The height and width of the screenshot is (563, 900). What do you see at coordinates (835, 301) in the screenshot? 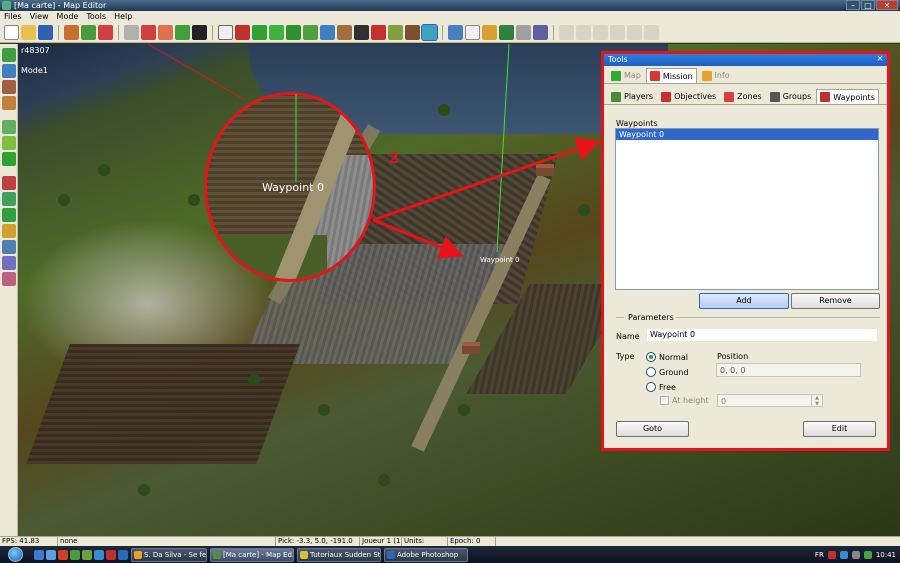
I see `remove-waypoint-button: Remove` at bounding box center [835, 301].